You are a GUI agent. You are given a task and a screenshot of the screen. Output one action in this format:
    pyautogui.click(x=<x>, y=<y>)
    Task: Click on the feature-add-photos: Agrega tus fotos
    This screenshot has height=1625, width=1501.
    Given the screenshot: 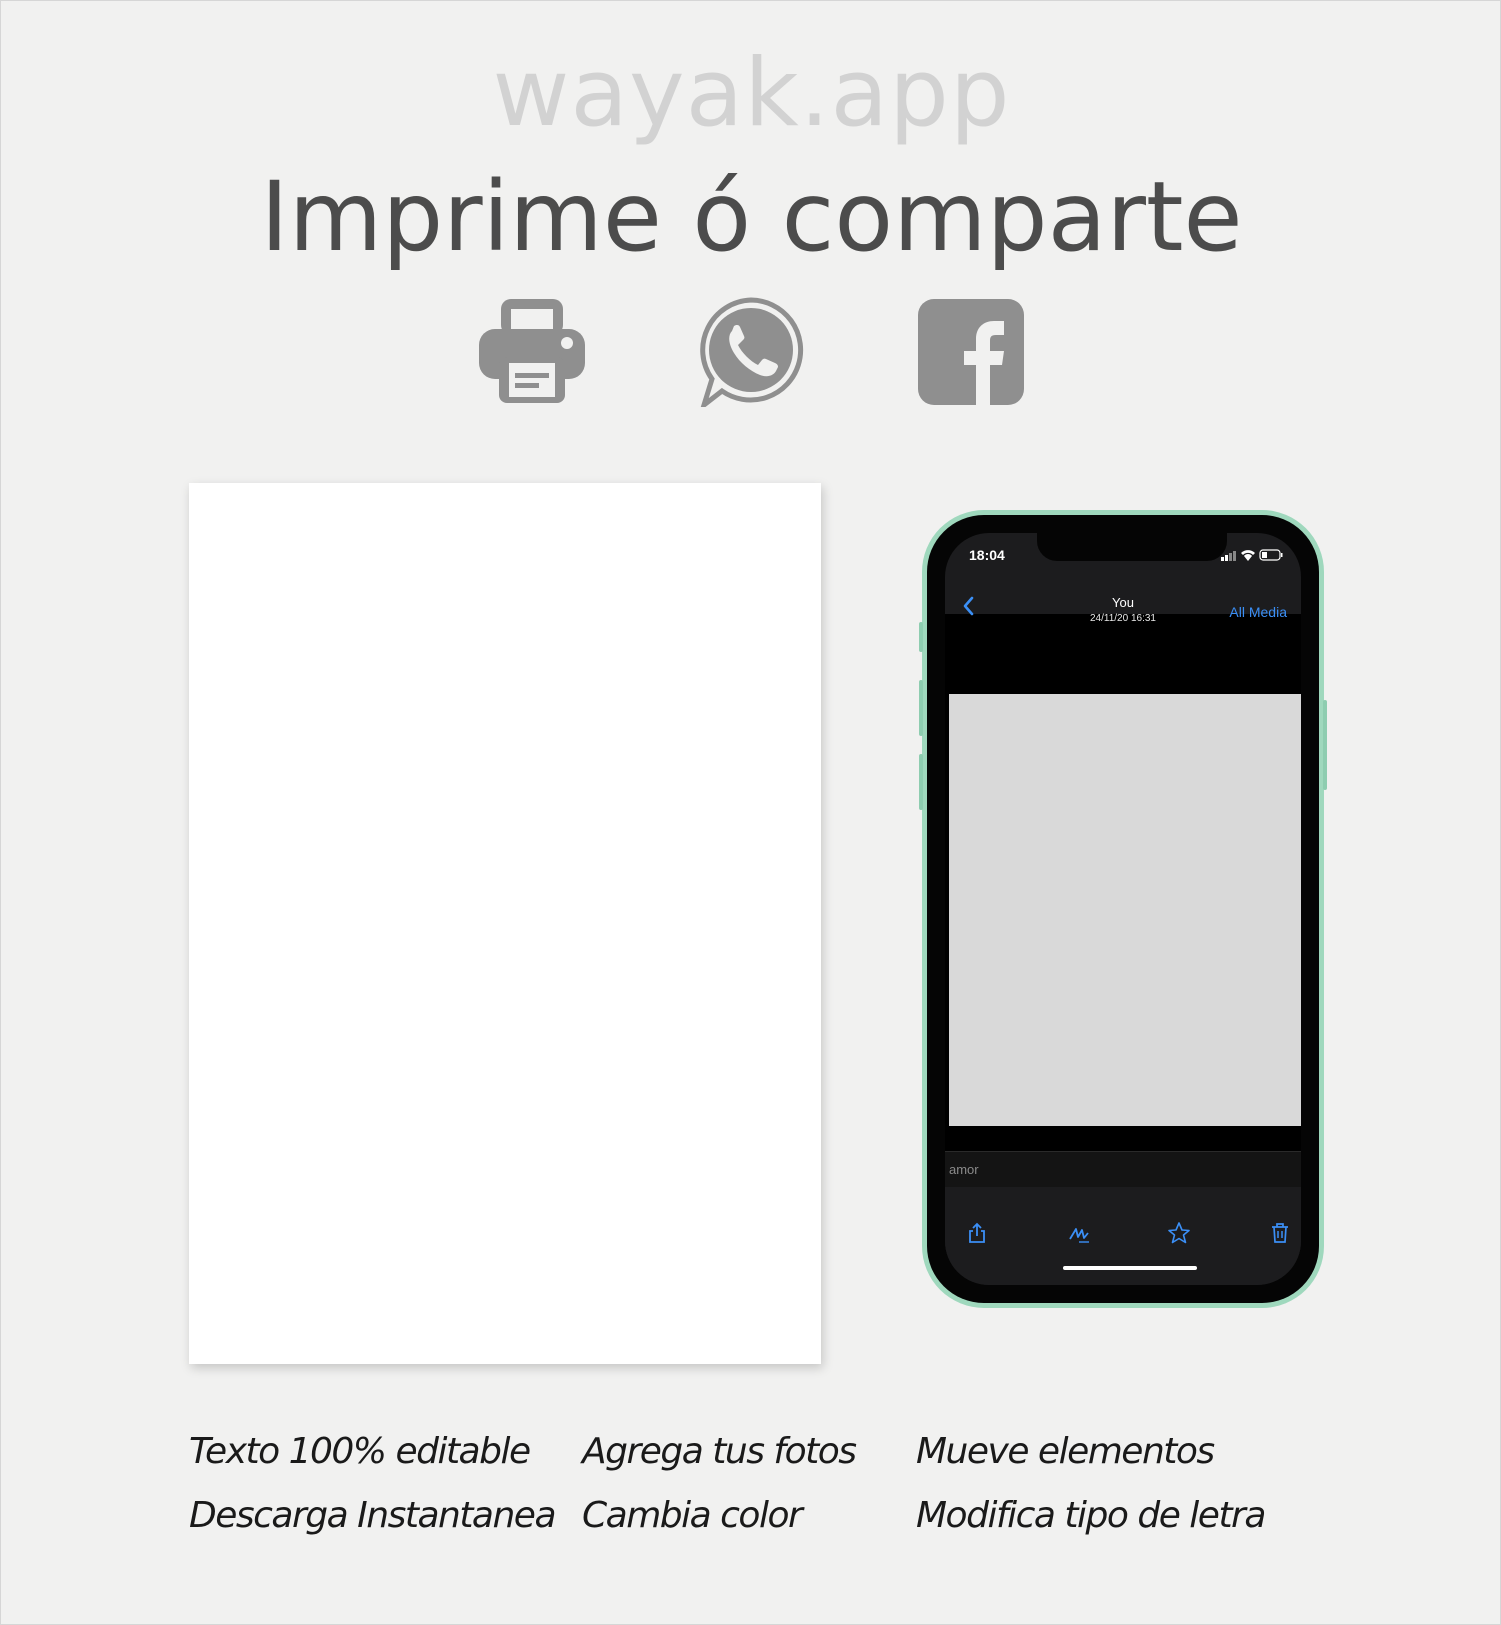 What is the action you would take?
    pyautogui.click(x=719, y=1451)
    